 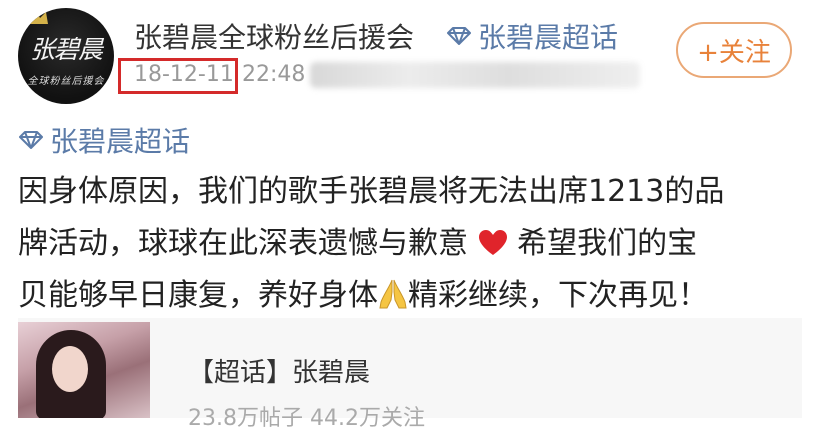 I want to click on post-date: 18-12-11, so click(x=184, y=74).